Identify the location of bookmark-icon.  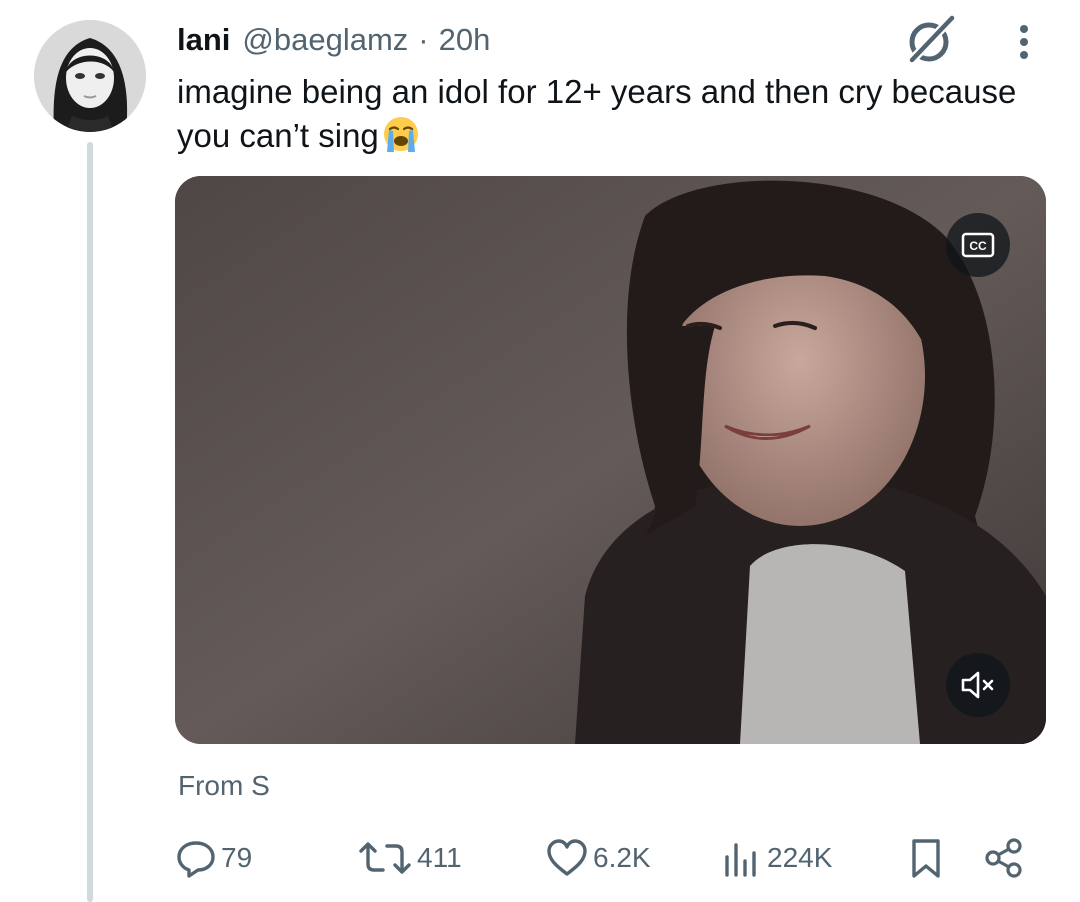
(926, 858).